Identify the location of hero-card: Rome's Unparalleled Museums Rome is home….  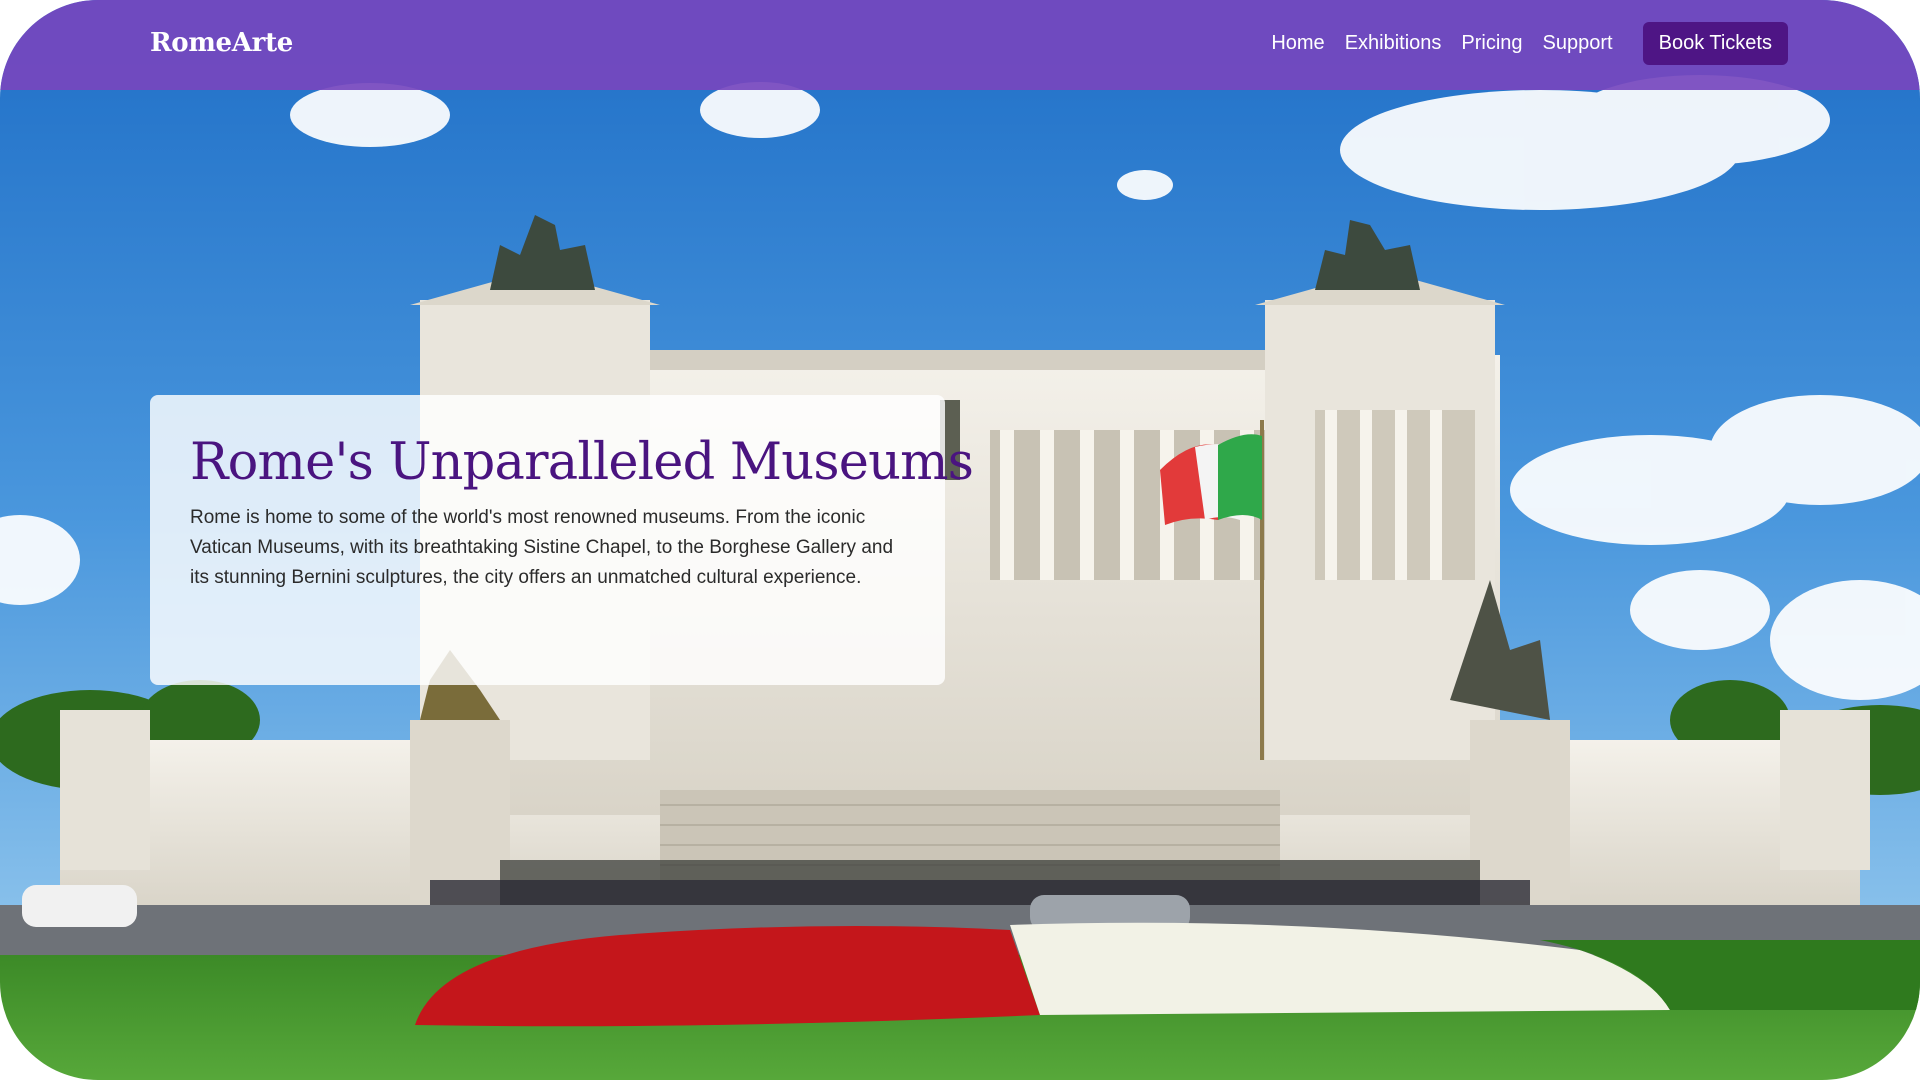
(562, 540).